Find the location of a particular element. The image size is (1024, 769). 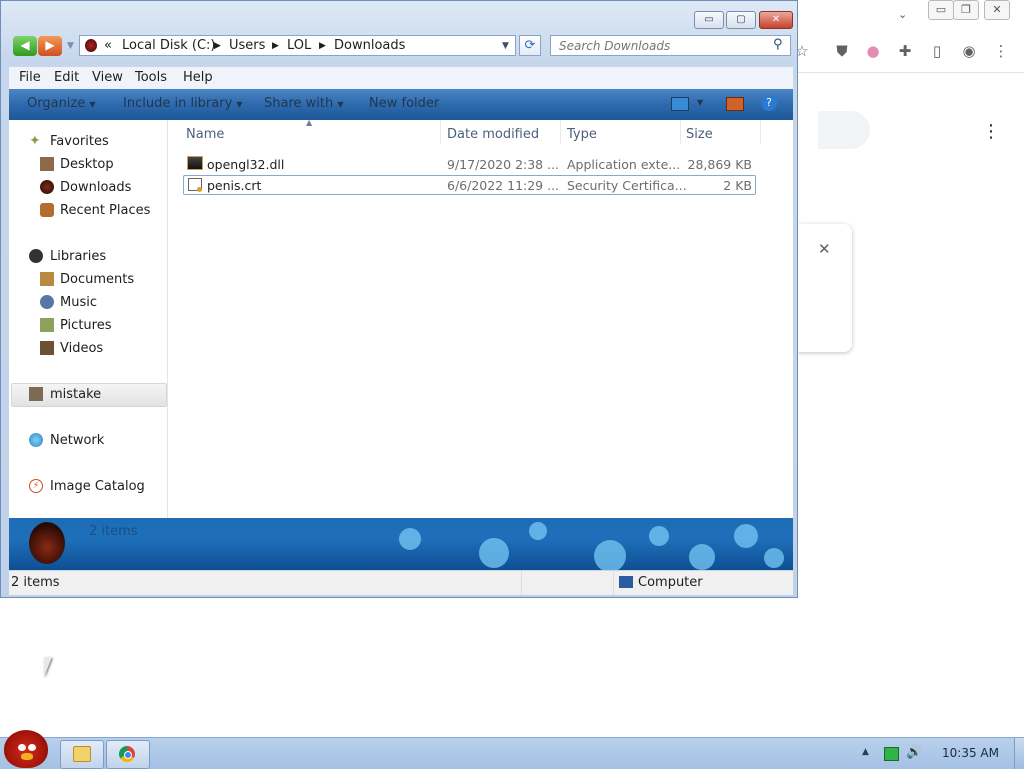

downloads-folder-icon is located at coordinates (47, 187).